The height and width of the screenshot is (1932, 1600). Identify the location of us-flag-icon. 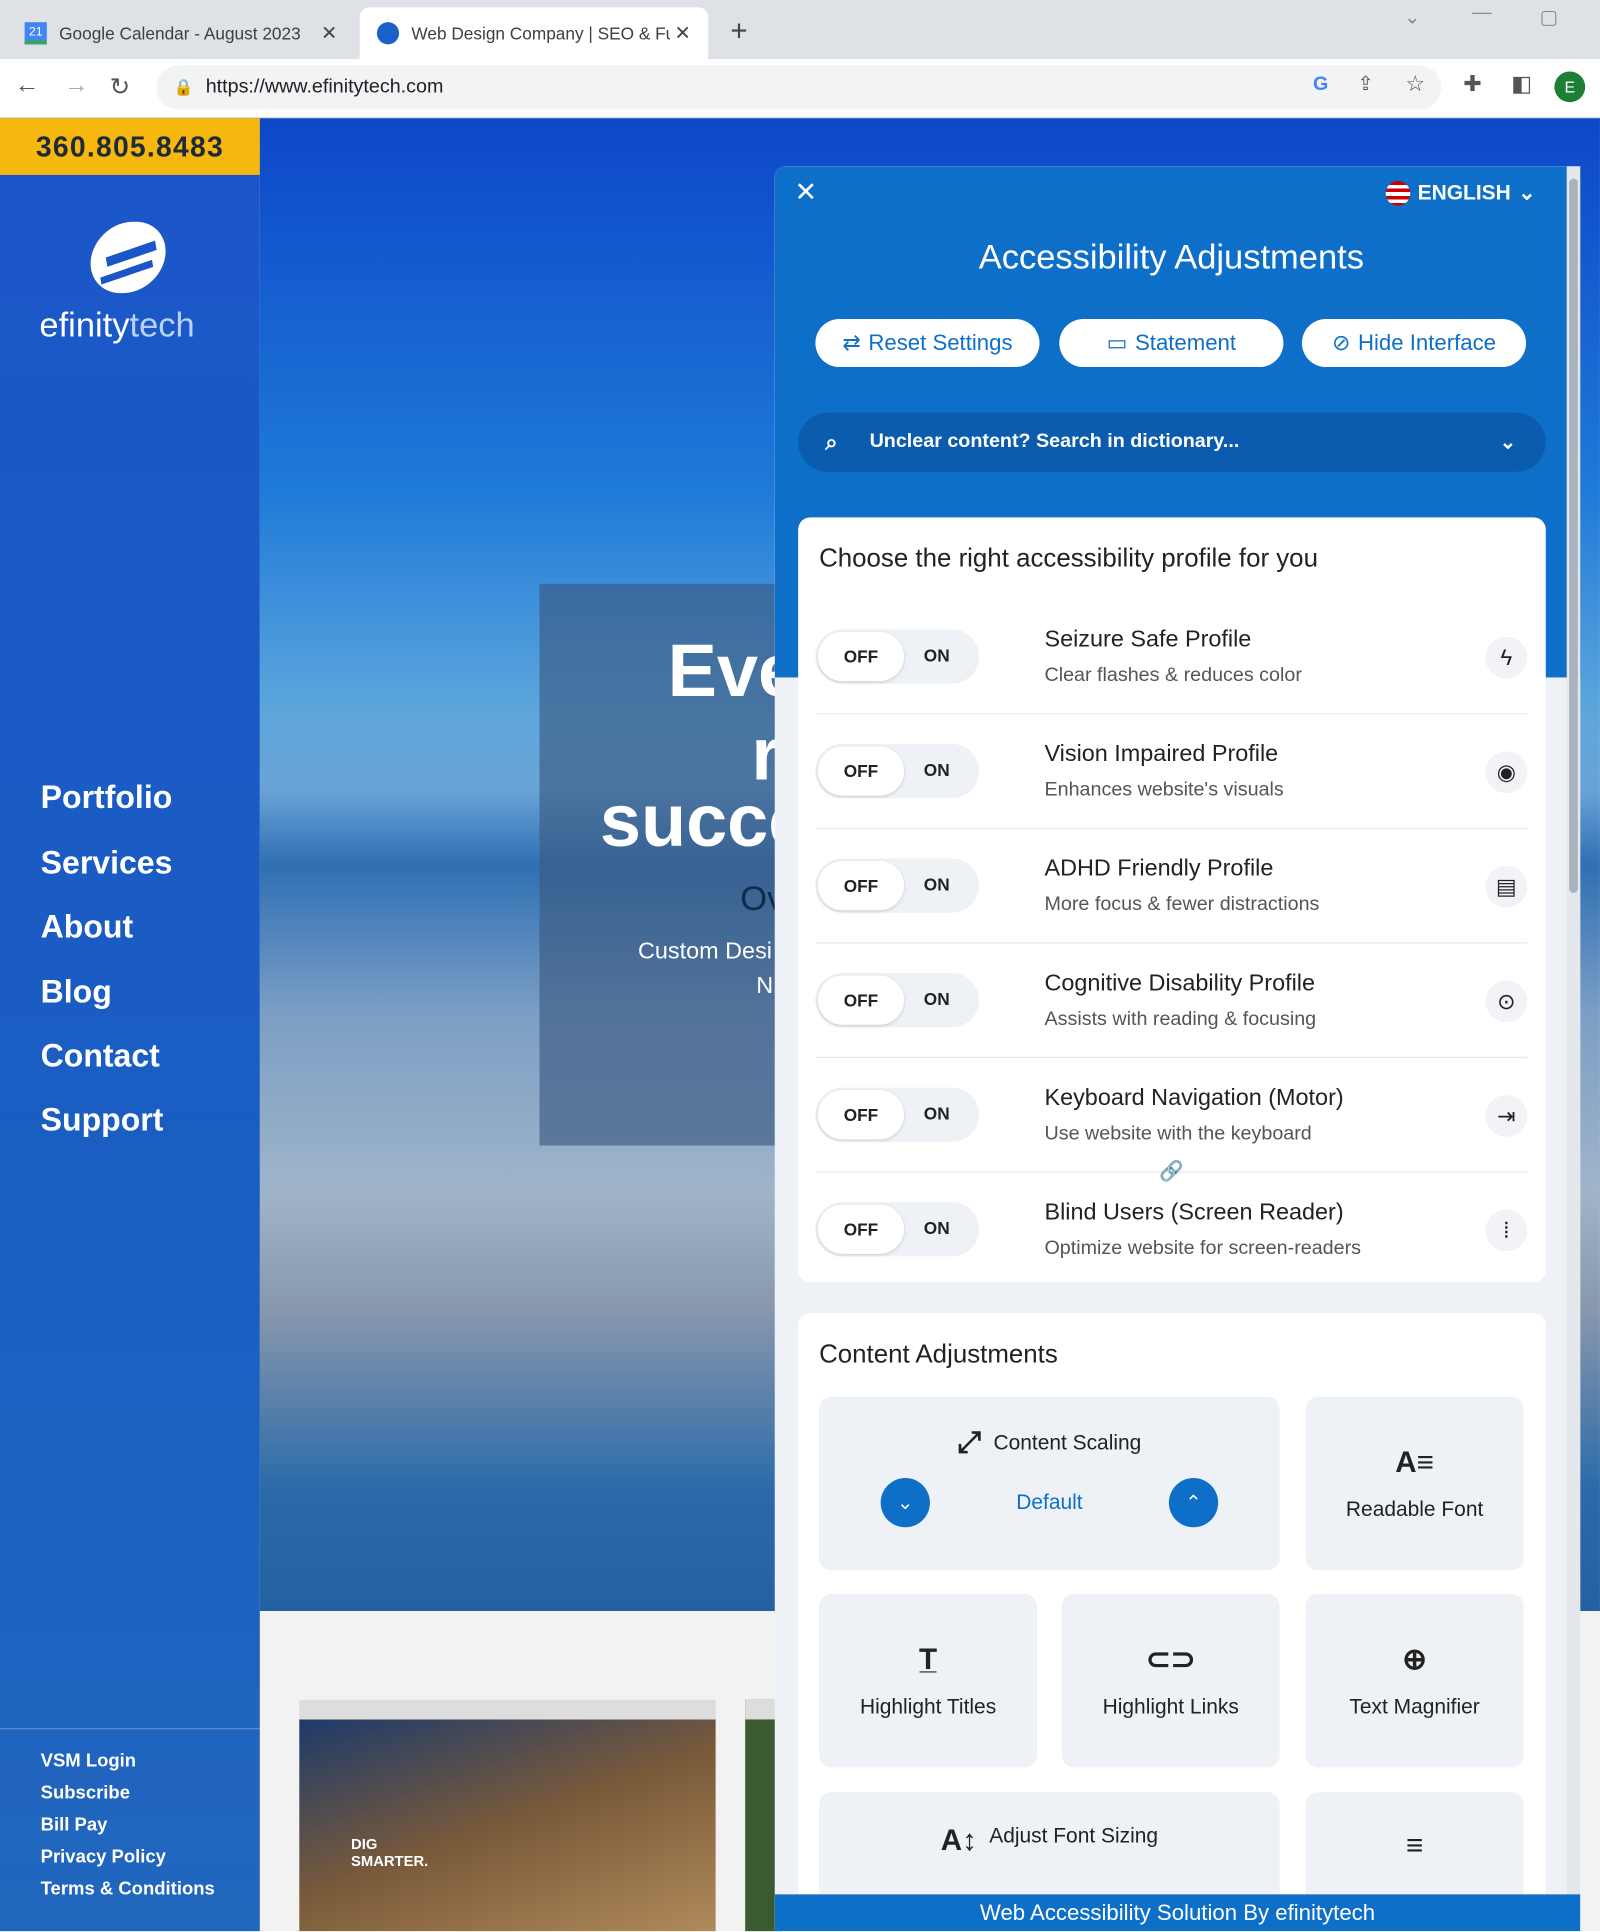
(1398, 193).